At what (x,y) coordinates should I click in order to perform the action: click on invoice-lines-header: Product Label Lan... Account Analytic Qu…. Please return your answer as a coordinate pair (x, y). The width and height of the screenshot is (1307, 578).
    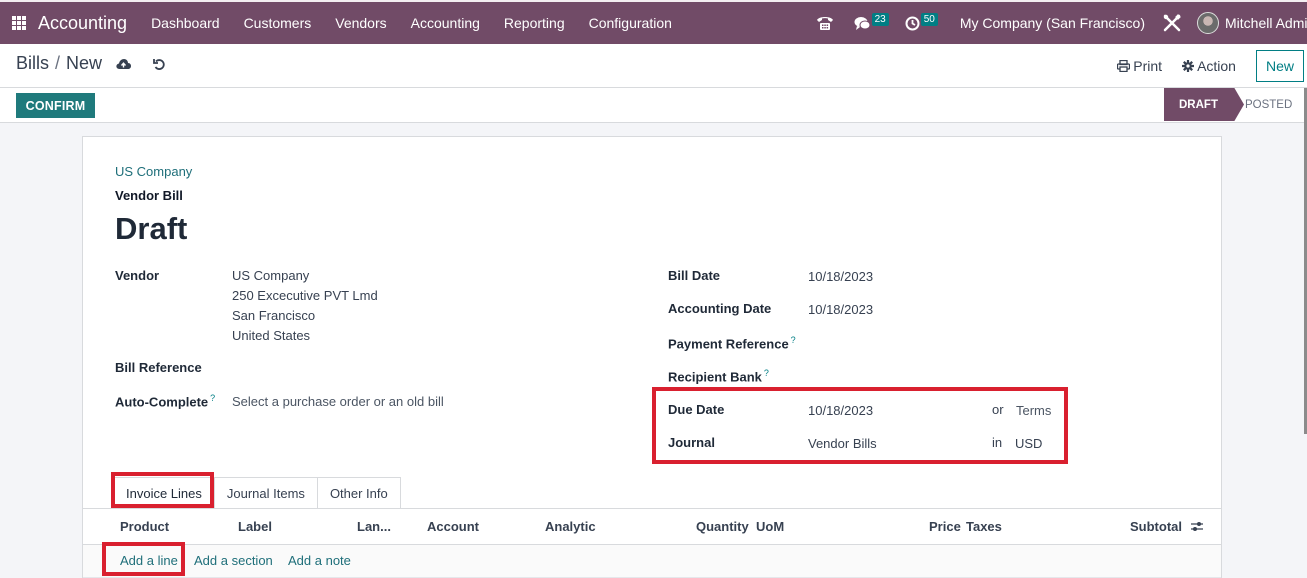
    Looking at the image, I should click on (652, 527).